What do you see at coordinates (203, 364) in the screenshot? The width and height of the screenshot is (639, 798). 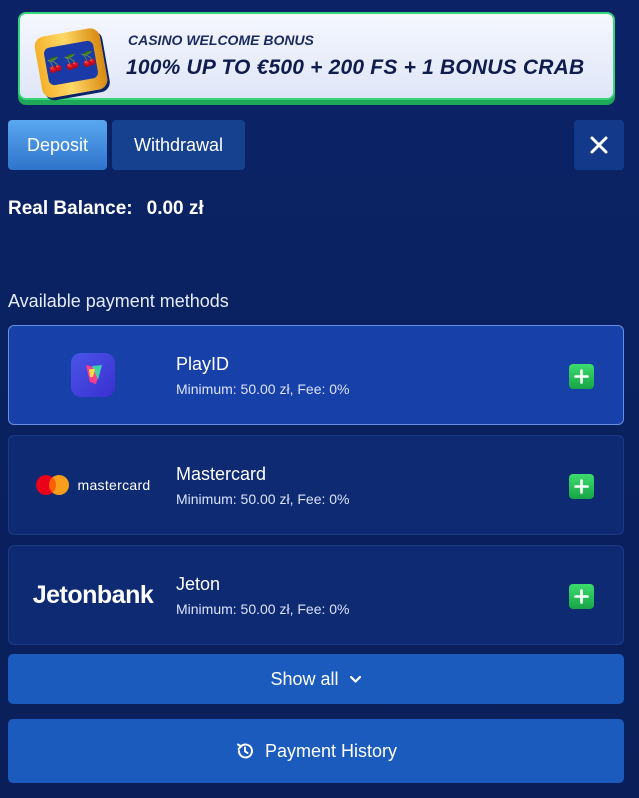 I see `method-name: PlayID` at bounding box center [203, 364].